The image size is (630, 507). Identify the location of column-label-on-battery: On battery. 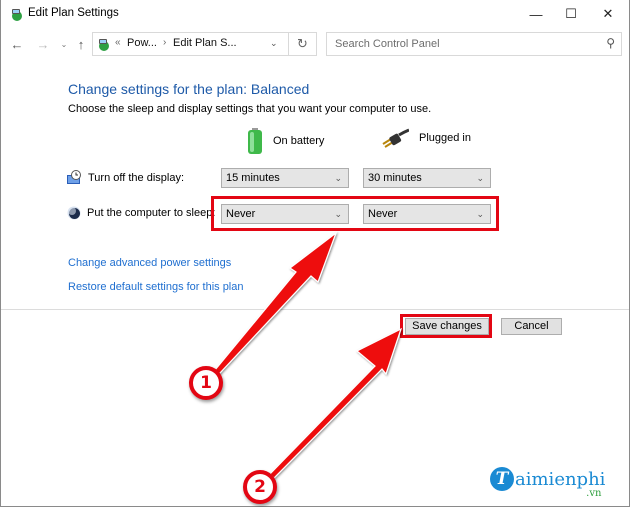
(299, 141).